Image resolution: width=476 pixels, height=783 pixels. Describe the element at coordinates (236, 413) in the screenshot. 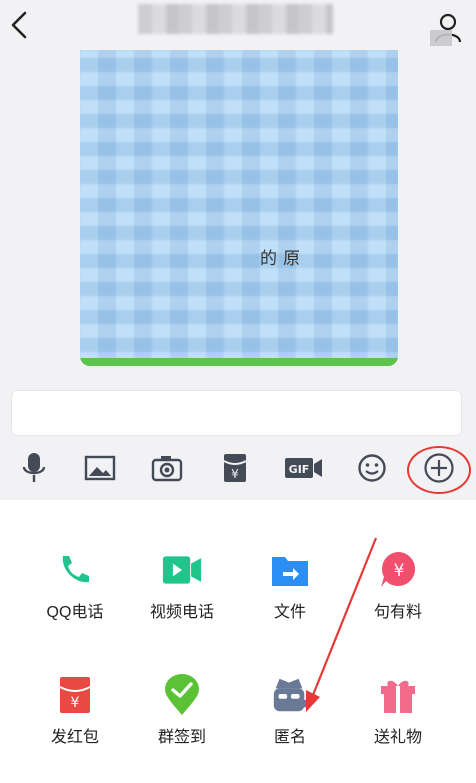

I see `message-input` at that location.